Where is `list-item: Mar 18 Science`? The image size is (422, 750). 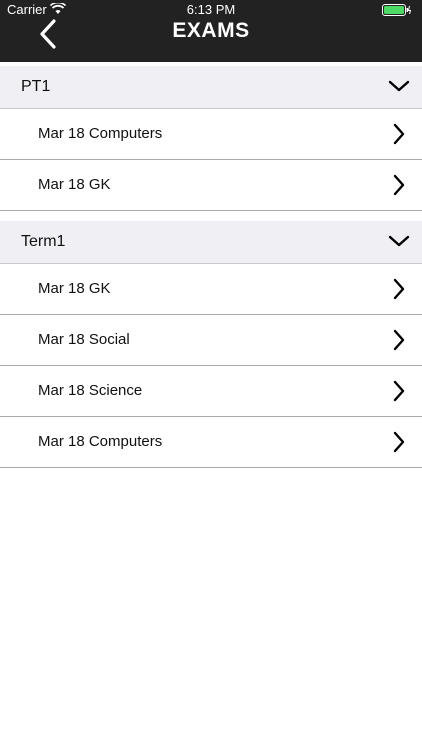
list-item: Mar 18 Science is located at coordinates (211, 391).